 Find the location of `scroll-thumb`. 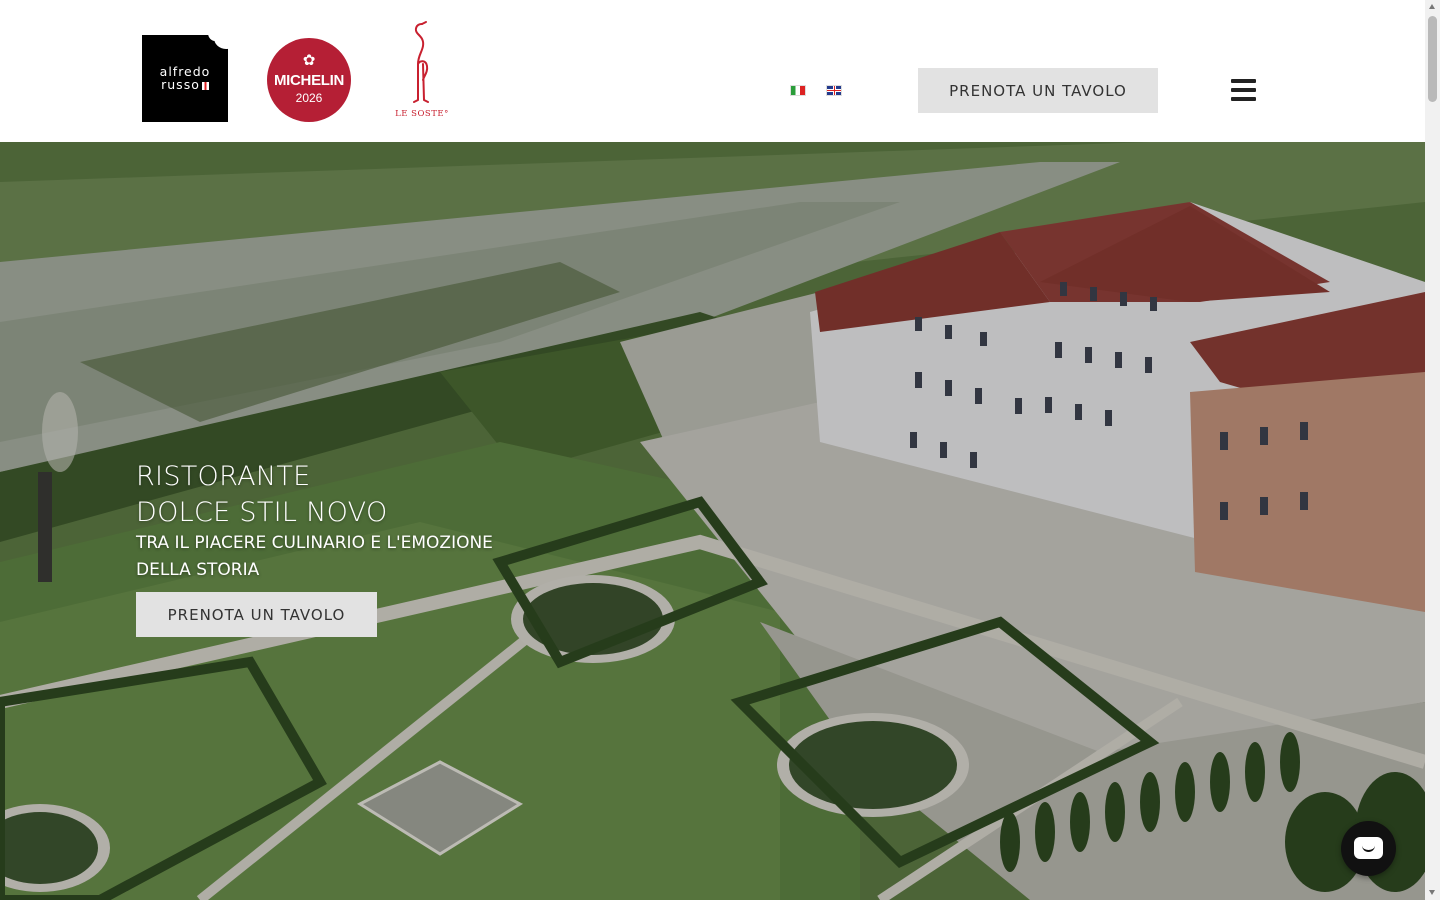

scroll-thumb is located at coordinates (1432, 59).